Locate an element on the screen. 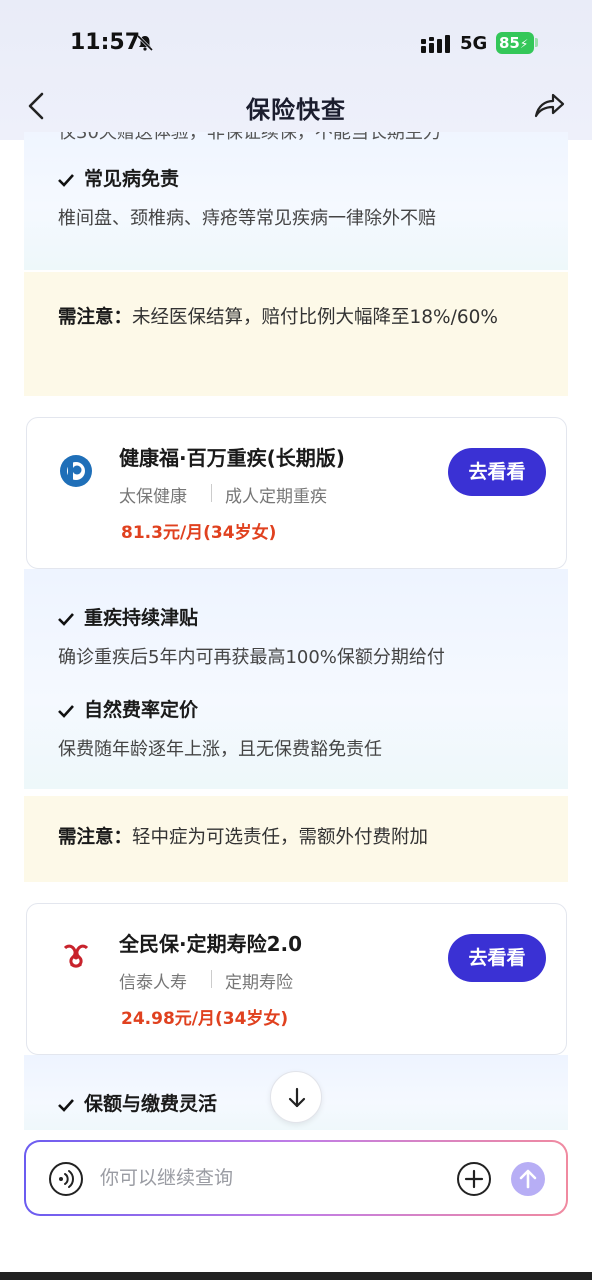 The height and width of the screenshot is (1280, 592). product-category: 成人定期重疾 is located at coordinates (276, 497).